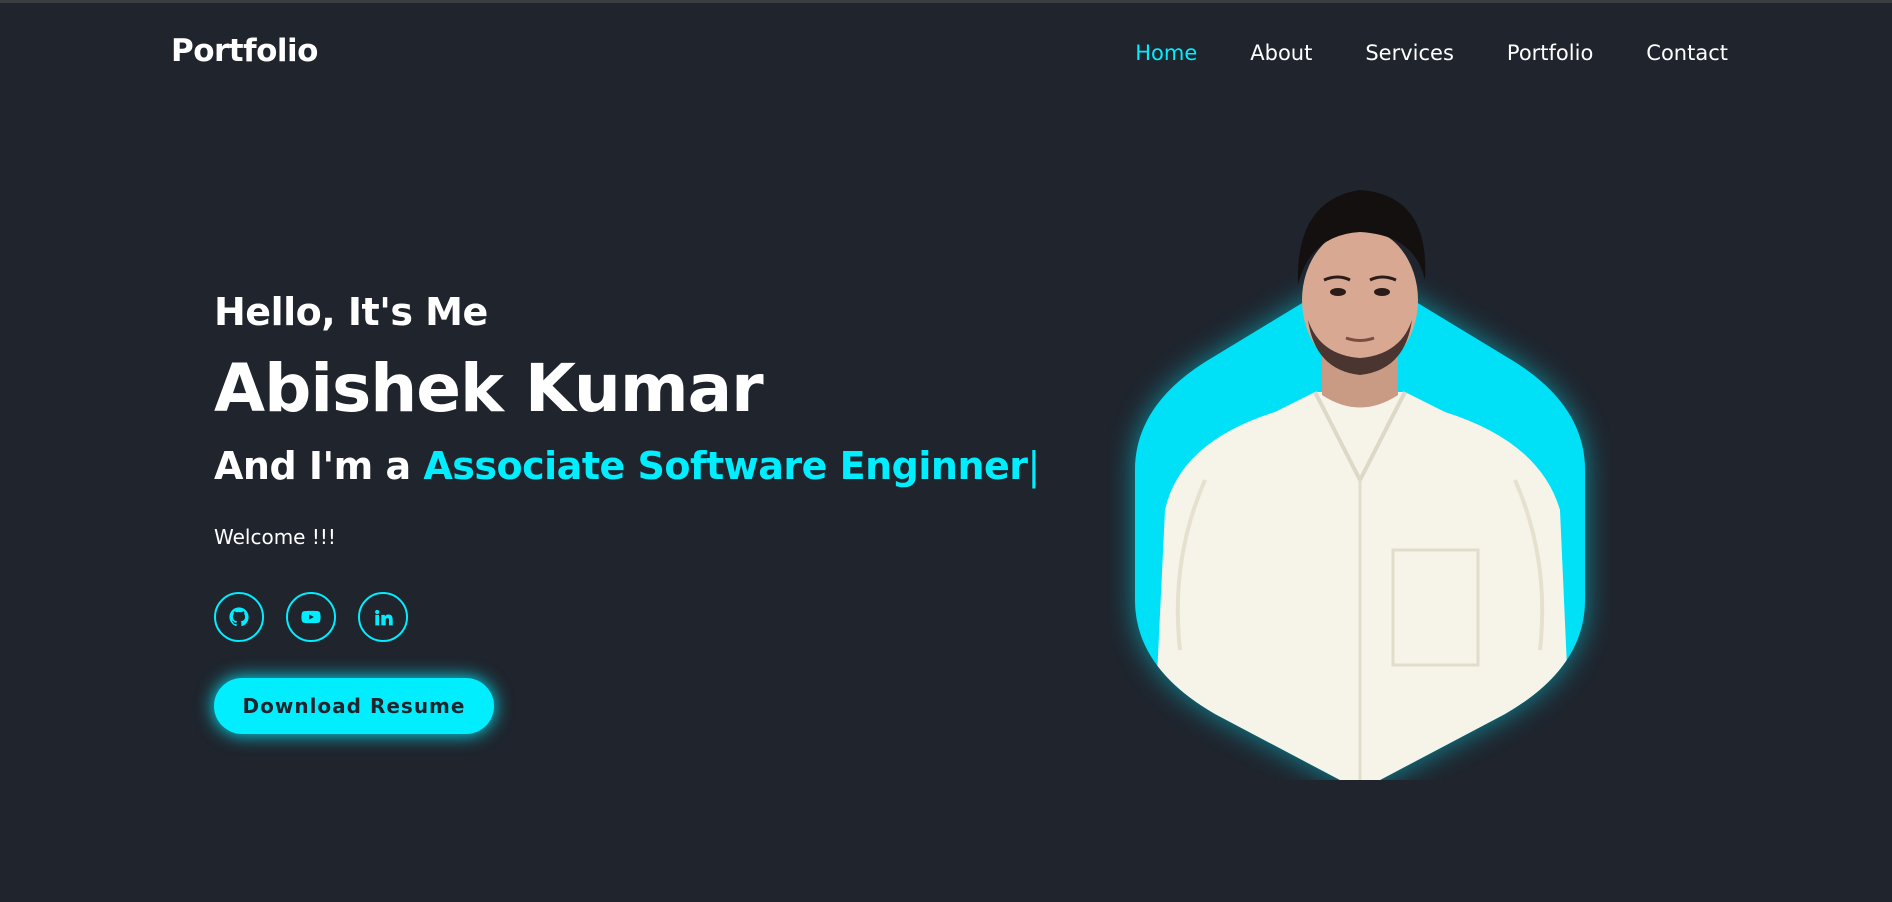 The height and width of the screenshot is (902, 1892). Describe the element at coordinates (1687, 53) in the screenshot. I see `nav-contact: Contact` at that location.